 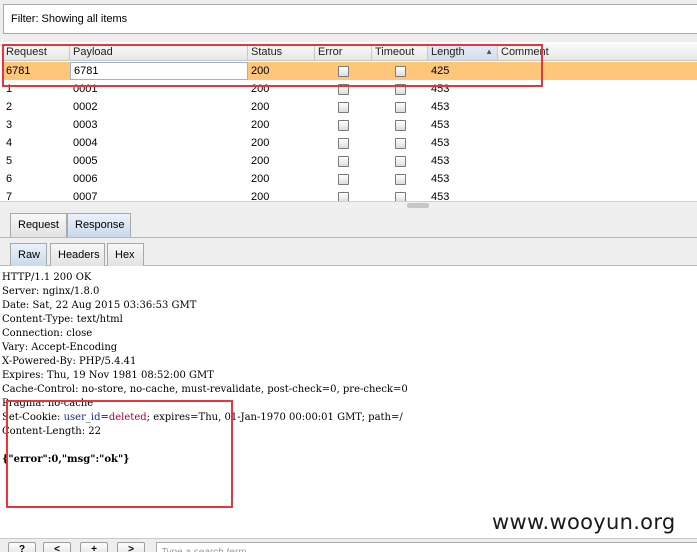 I want to click on table-row: 6781 6781 200 425, so click(x=350, y=71).